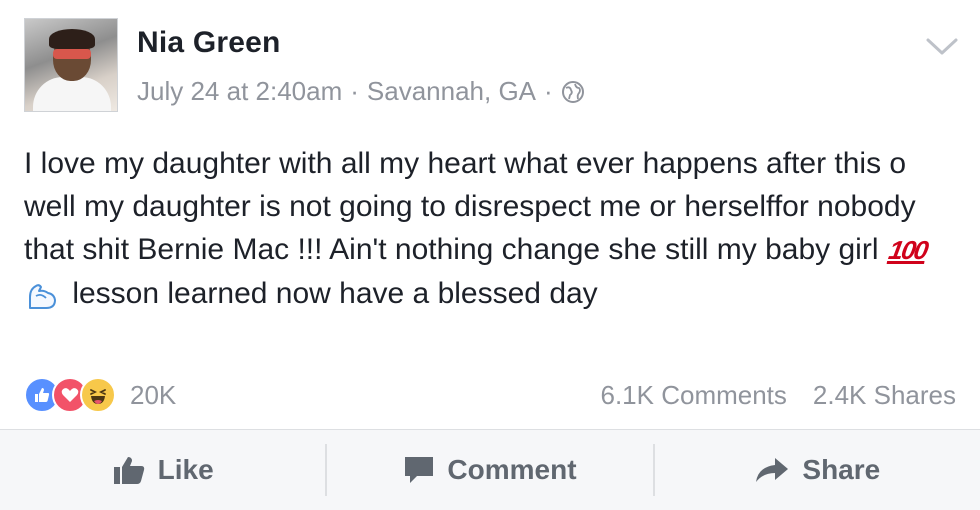 Image resolution: width=980 pixels, height=510 pixels. What do you see at coordinates (942, 47) in the screenshot?
I see `chevron-down-icon` at bounding box center [942, 47].